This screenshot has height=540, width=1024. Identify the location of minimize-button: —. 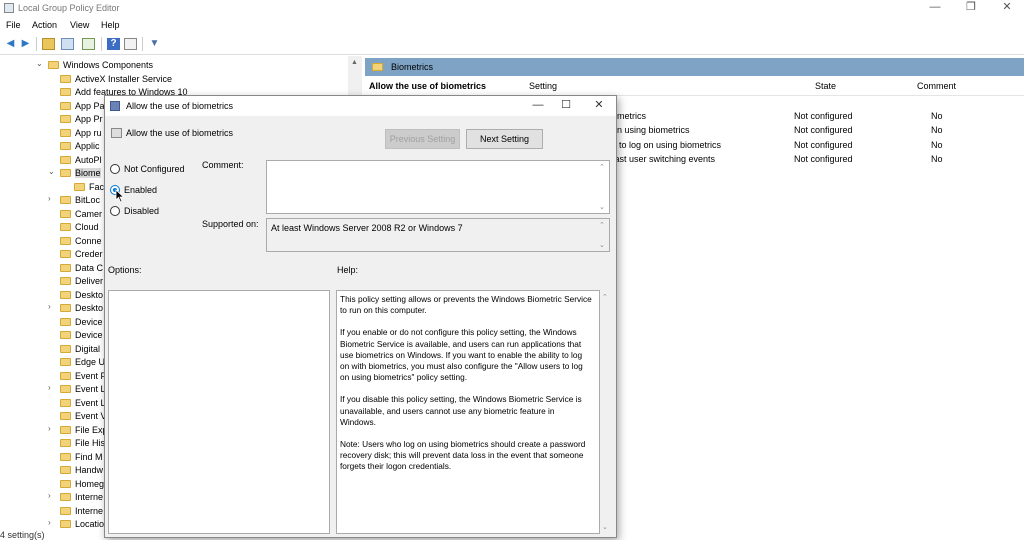
(935, 8).